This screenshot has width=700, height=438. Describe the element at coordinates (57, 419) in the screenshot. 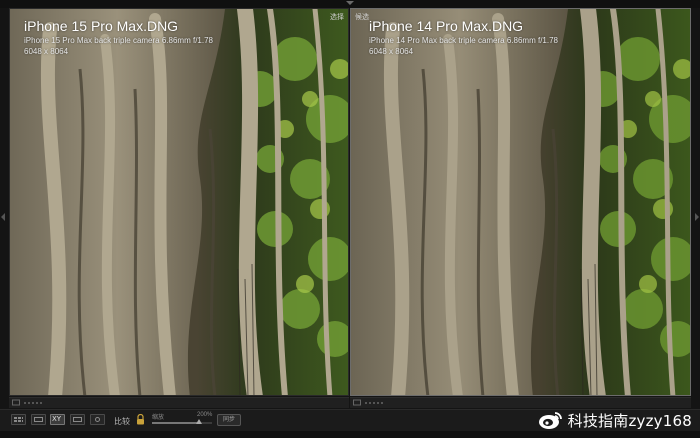

I see `compare-view-icon: XY` at that location.